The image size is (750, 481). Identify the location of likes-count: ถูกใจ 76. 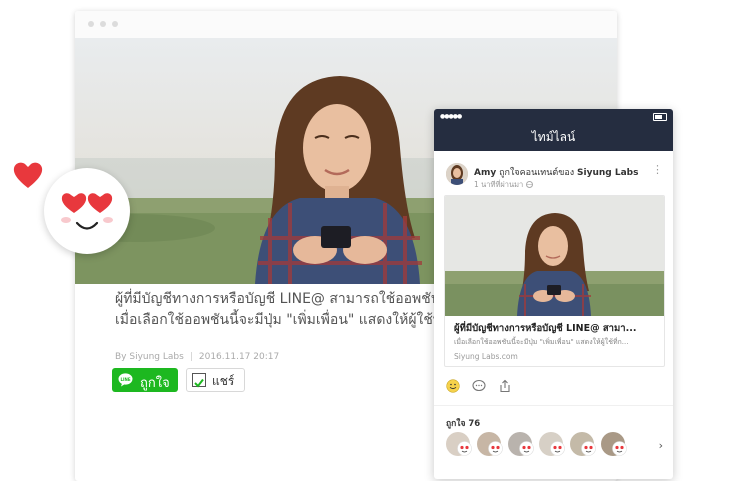
(463, 423).